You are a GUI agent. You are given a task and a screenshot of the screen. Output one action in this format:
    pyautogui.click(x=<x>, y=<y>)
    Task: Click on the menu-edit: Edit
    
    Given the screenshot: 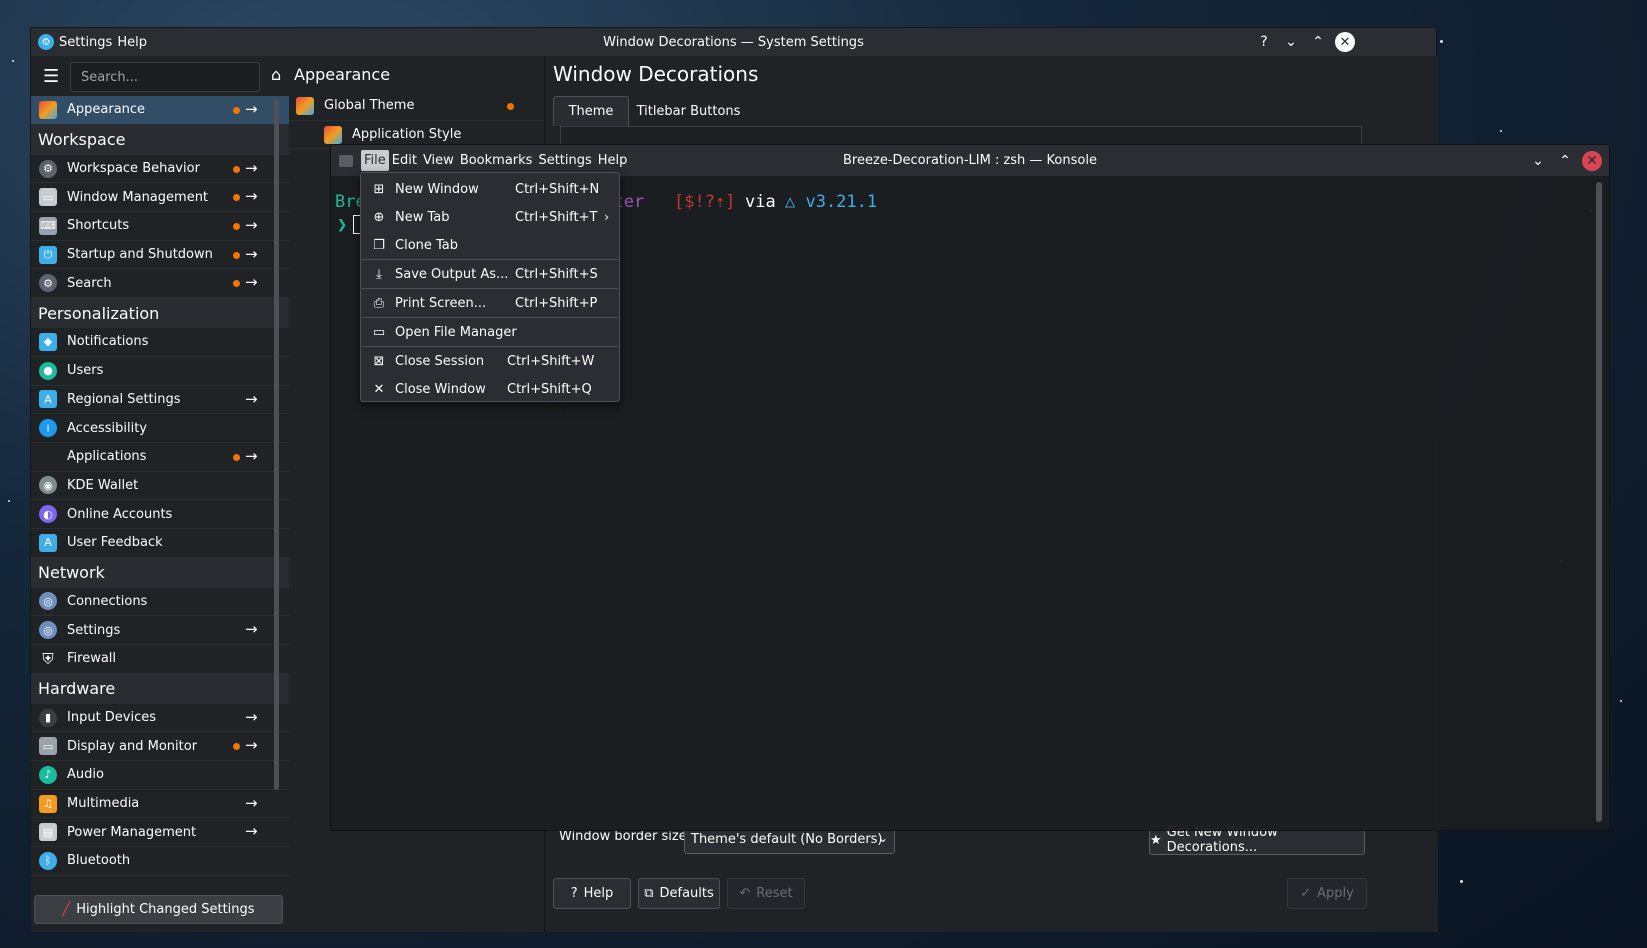 What is the action you would take?
    pyautogui.click(x=404, y=160)
    